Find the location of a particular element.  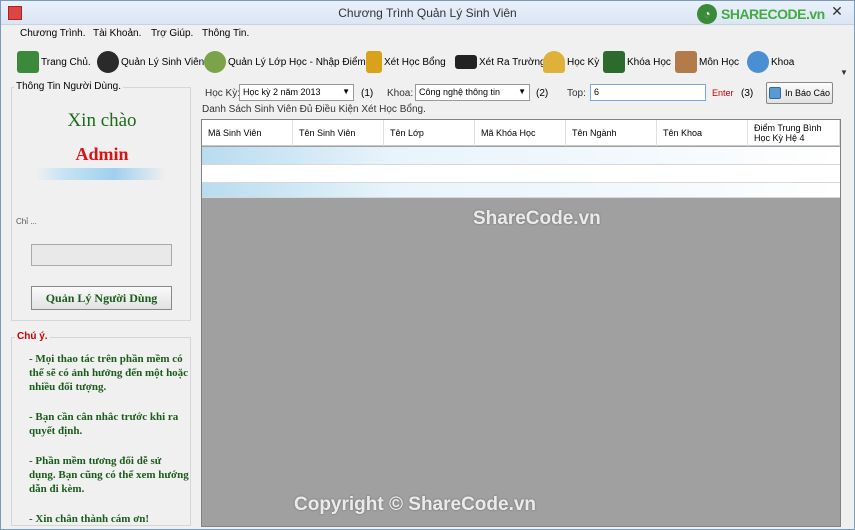

column-header: Mã Khóa Học is located at coordinates (520, 133).